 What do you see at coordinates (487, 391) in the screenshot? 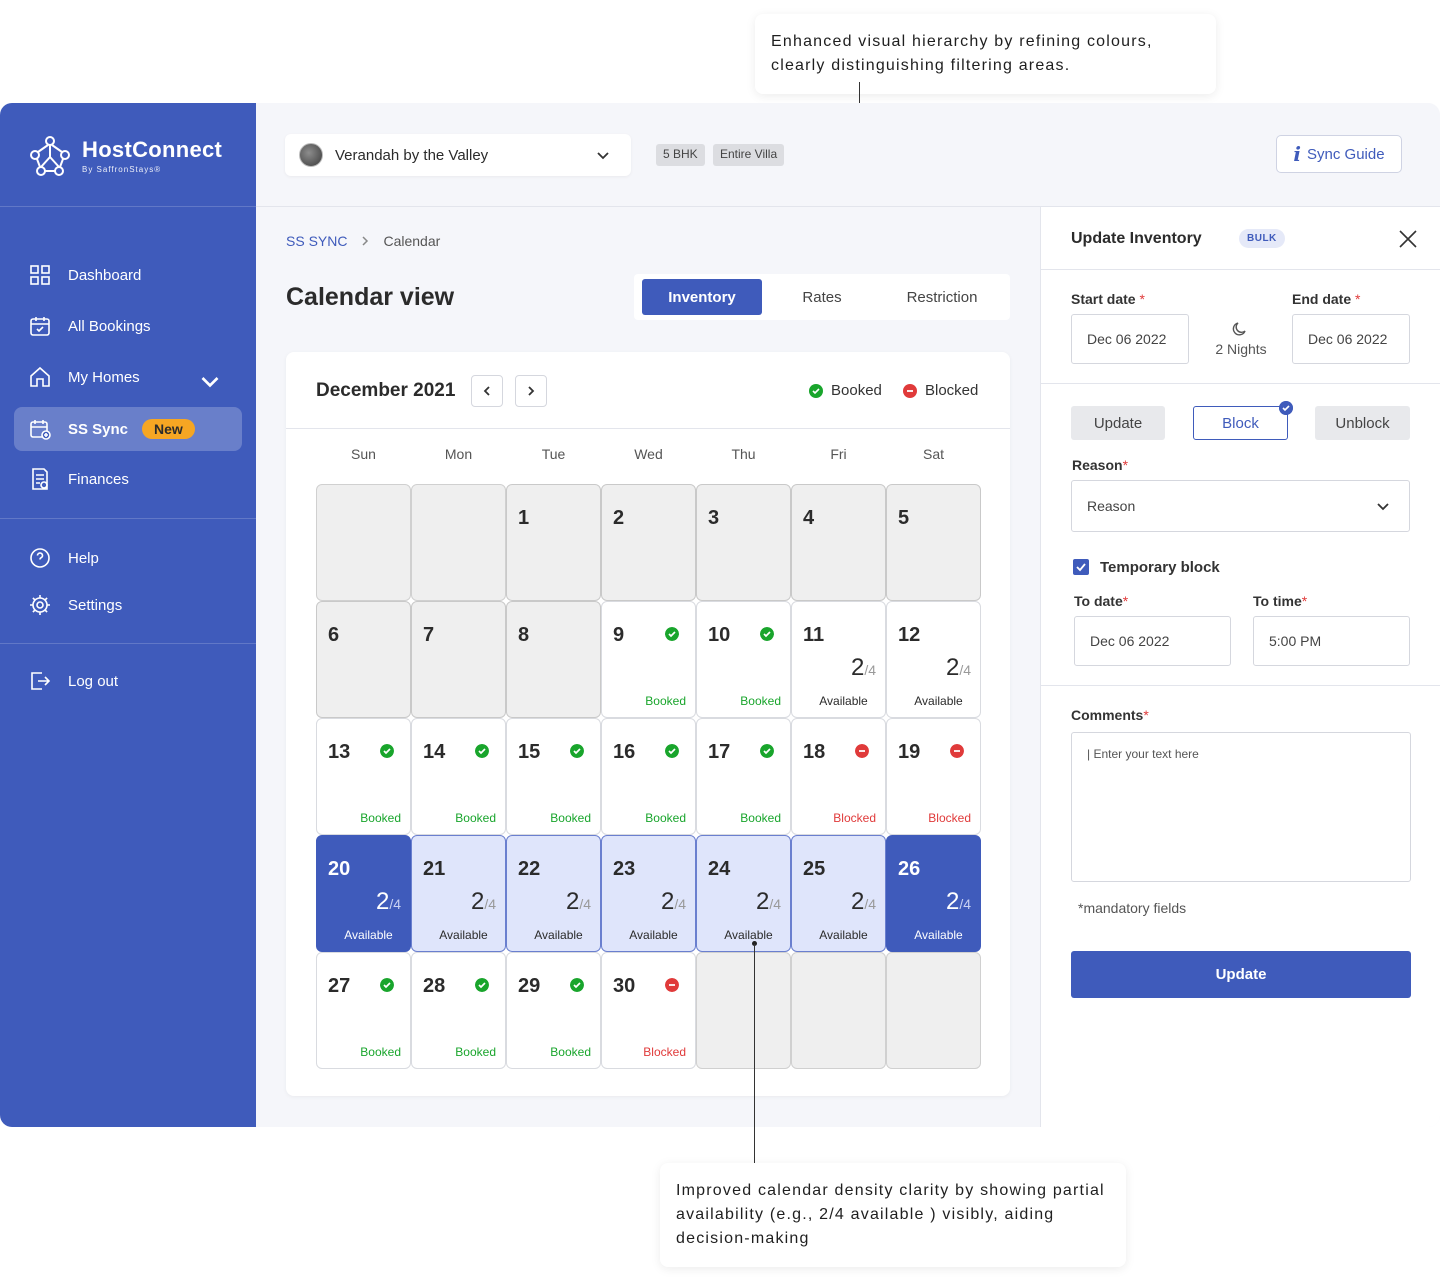
I see `prev-month-button` at bounding box center [487, 391].